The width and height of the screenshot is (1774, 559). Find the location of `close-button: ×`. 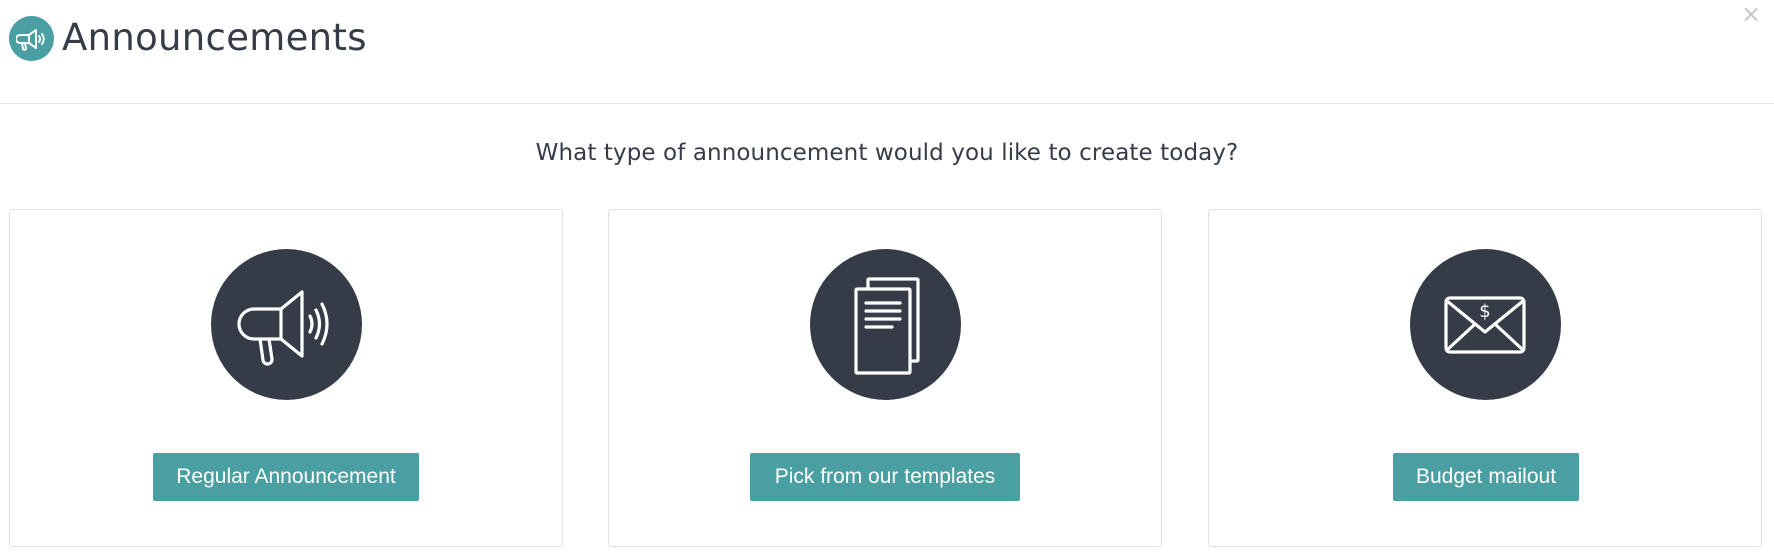

close-button: × is located at coordinates (1751, 14).